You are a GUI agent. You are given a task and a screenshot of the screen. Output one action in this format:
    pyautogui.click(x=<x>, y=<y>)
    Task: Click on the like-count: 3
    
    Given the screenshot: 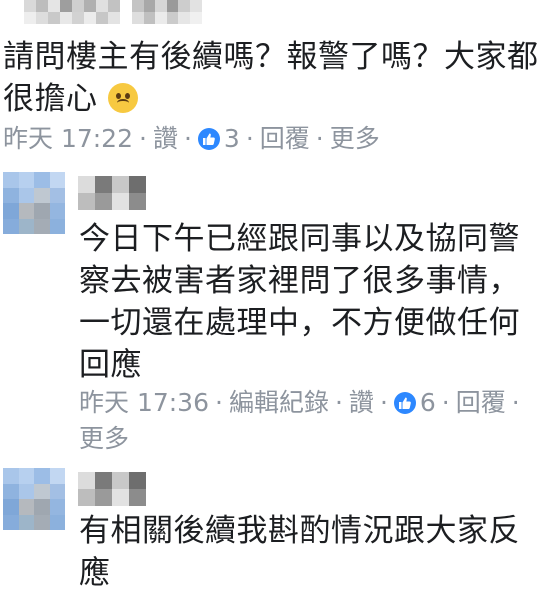 What is the action you would take?
    pyautogui.click(x=232, y=138)
    